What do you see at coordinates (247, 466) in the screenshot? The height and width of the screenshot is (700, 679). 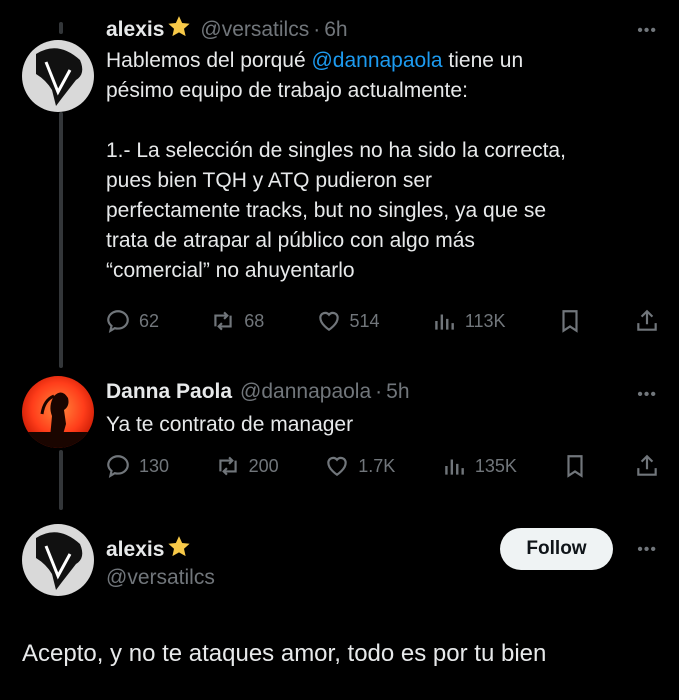 I see `retweet-button: 200` at bounding box center [247, 466].